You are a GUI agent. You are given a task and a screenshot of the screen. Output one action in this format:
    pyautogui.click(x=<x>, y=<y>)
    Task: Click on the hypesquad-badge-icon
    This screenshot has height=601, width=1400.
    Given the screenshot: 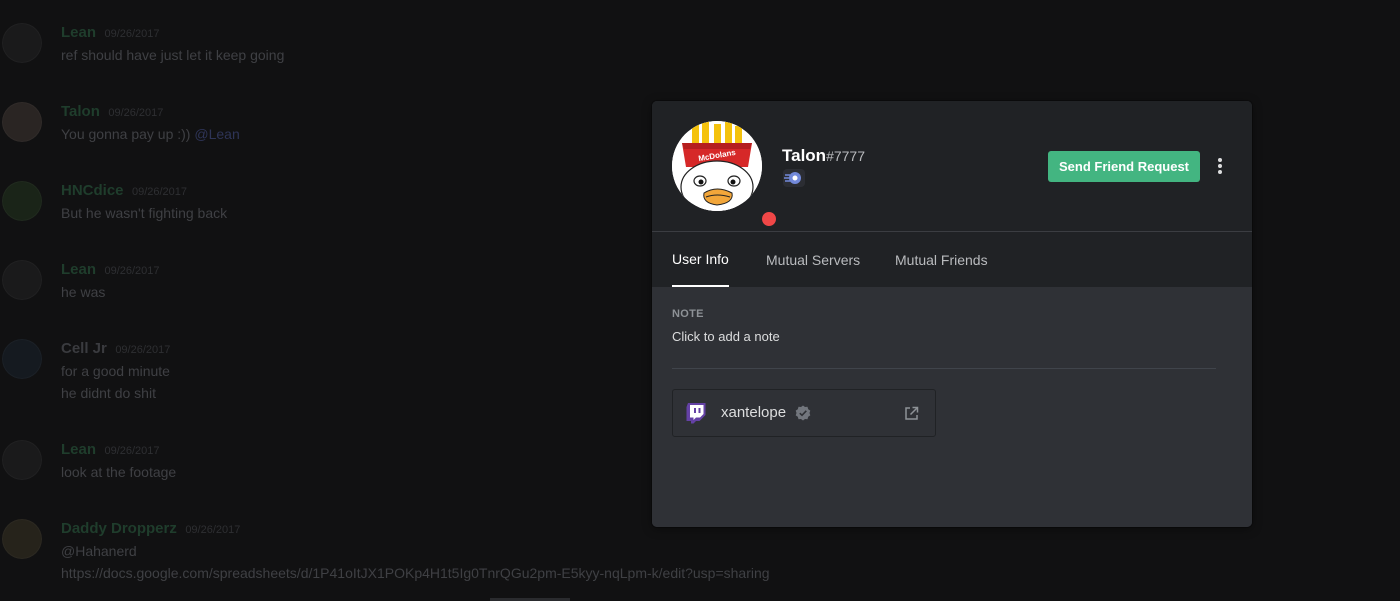 What is the action you would take?
    pyautogui.click(x=794, y=178)
    